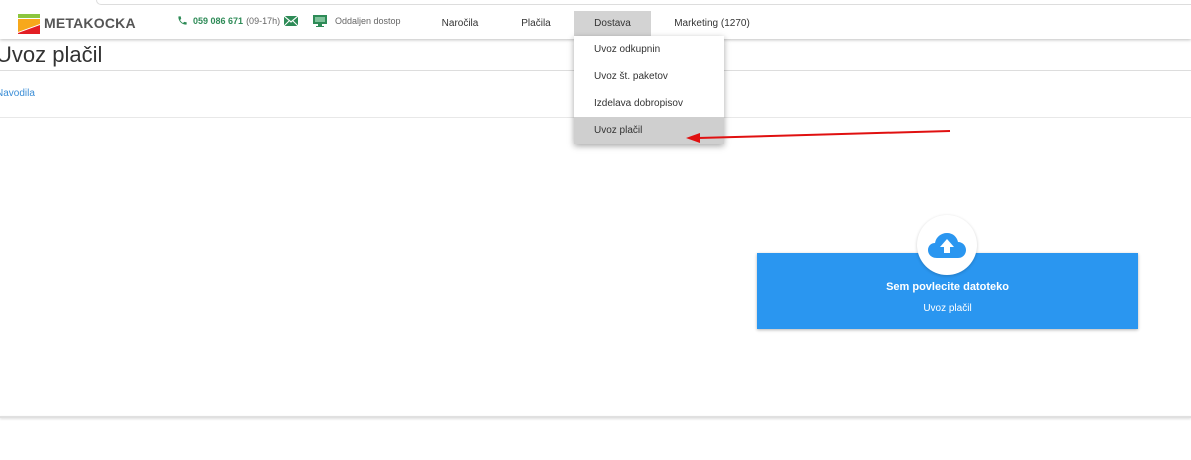  Describe the element at coordinates (182, 20) in the screenshot. I see `phone-icon` at that location.